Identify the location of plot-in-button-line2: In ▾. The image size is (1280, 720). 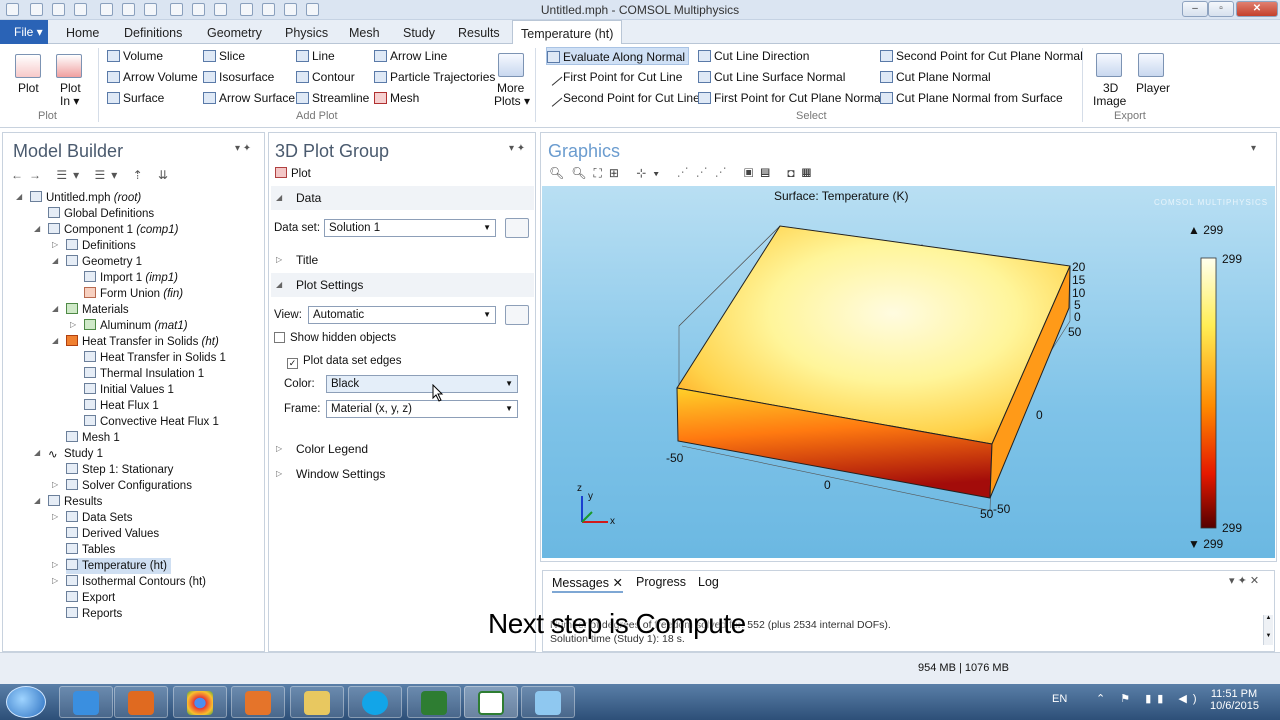
(69, 101).